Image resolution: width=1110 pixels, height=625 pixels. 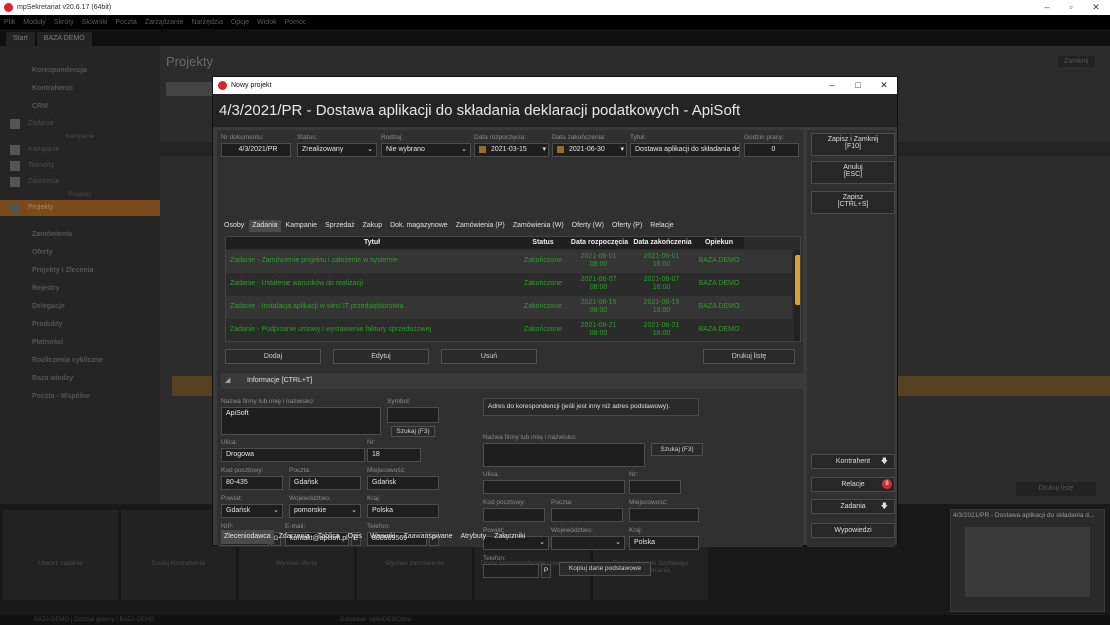 I want to click on maximize-icon: ▫, so click(x=1071, y=7).